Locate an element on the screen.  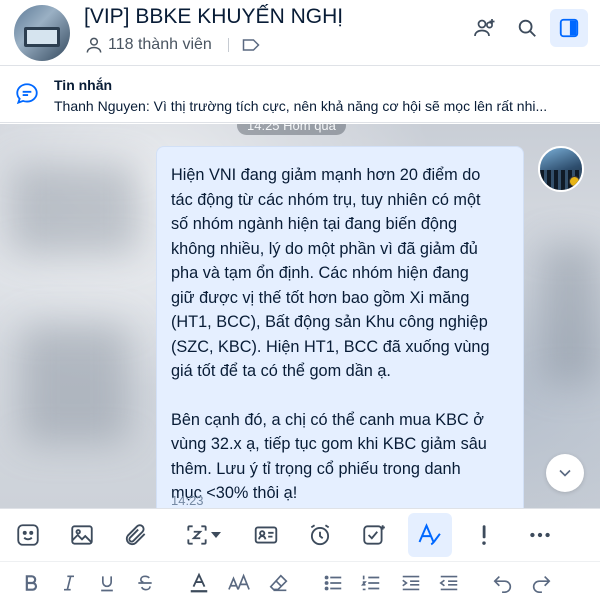
format-text-icon is located at coordinates (429, 534).